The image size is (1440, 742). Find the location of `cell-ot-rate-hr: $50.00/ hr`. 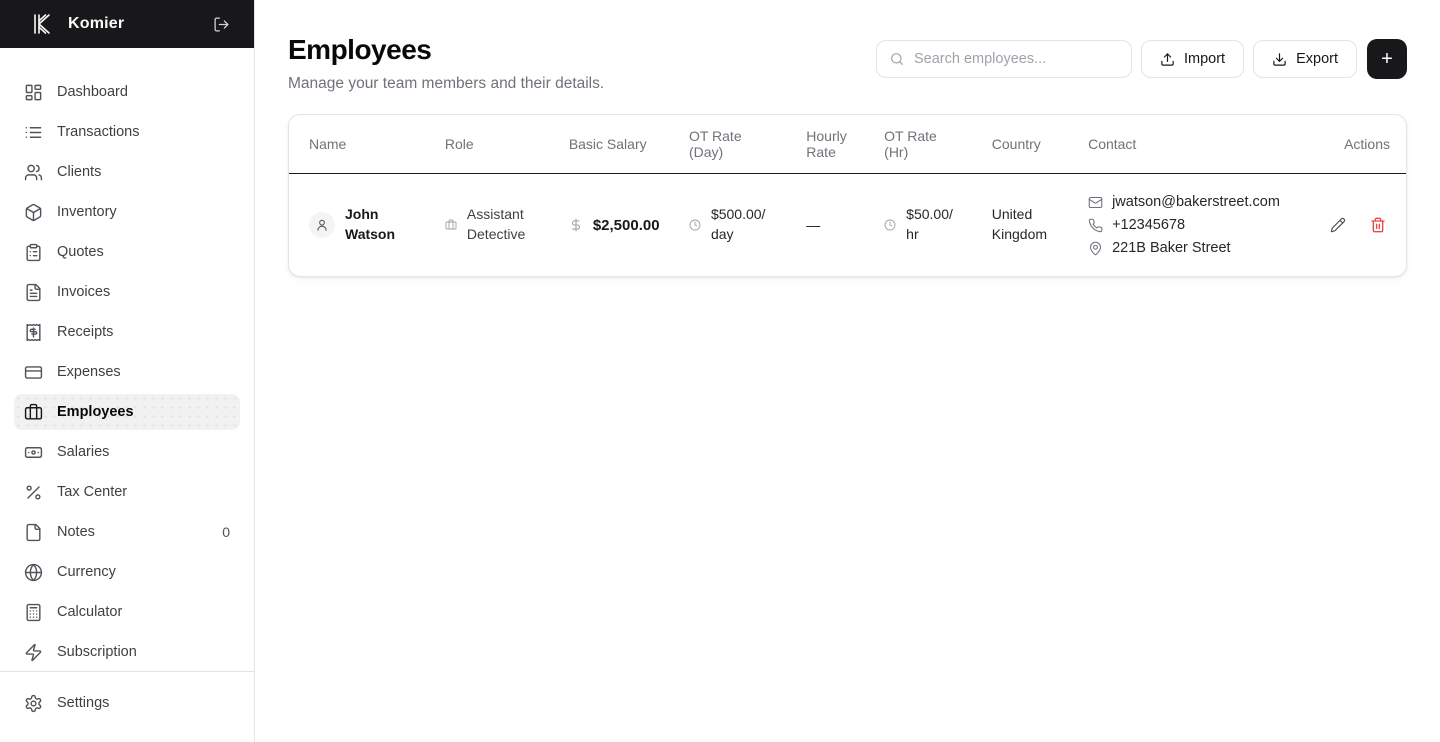

cell-ot-rate-hr: $50.00/ hr is located at coordinates (926, 225).